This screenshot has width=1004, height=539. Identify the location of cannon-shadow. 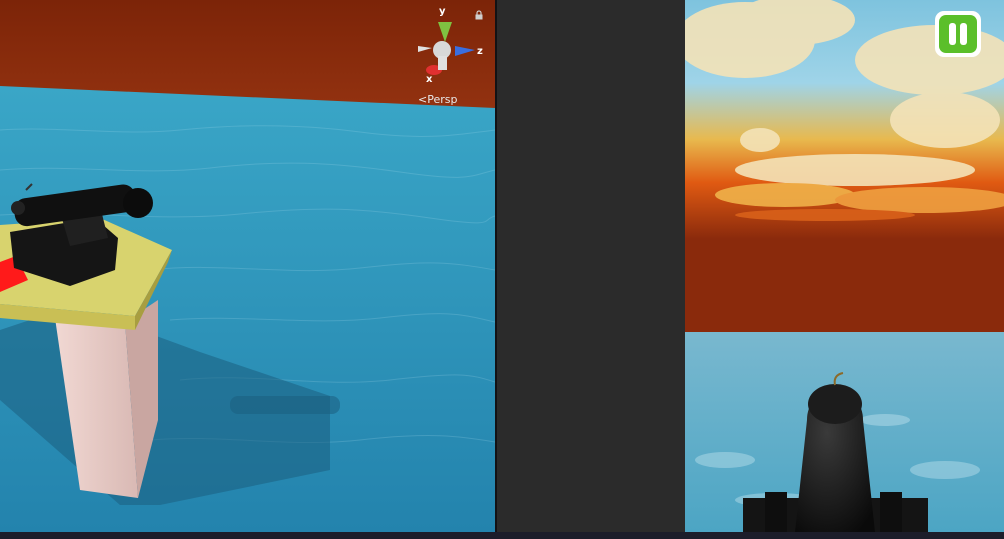
(285, 405).